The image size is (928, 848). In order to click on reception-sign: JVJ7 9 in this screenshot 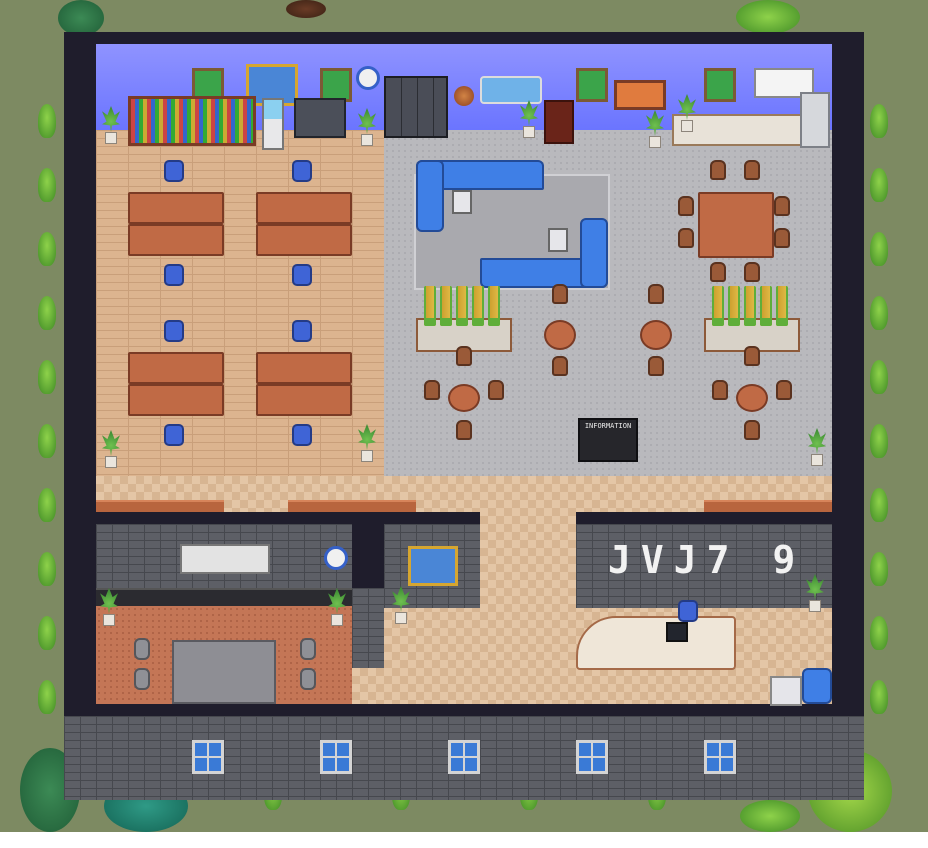, I will do `click(707, 560)`.